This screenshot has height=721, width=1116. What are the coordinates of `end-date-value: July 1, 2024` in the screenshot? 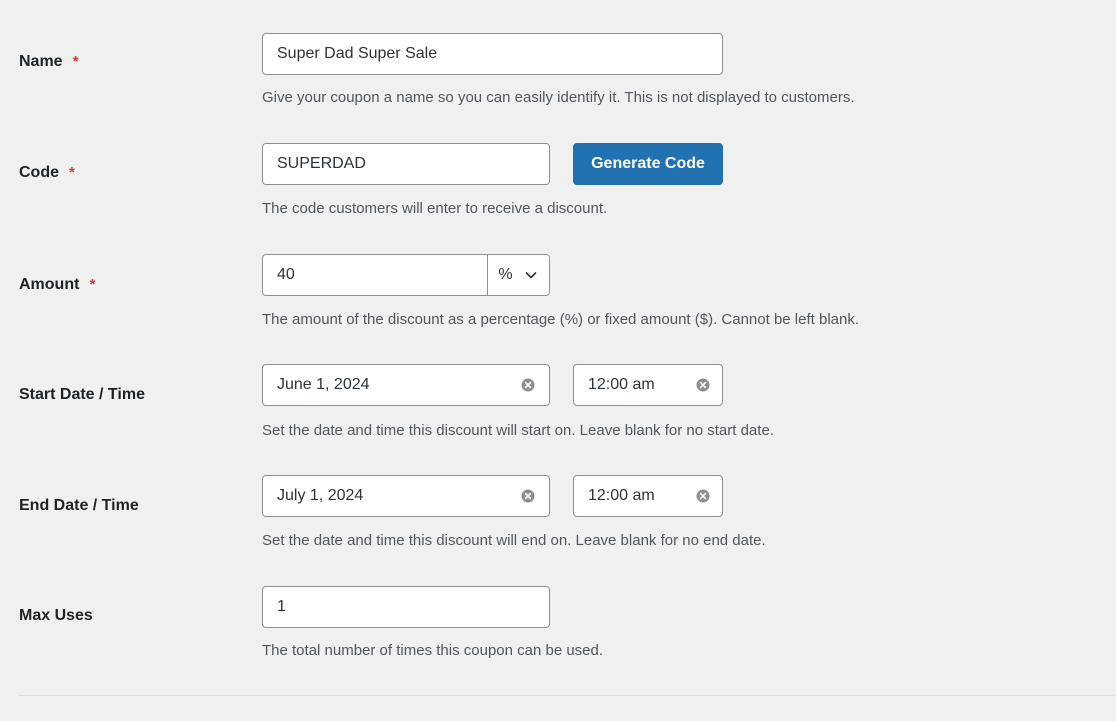 It's located at (320, 495).